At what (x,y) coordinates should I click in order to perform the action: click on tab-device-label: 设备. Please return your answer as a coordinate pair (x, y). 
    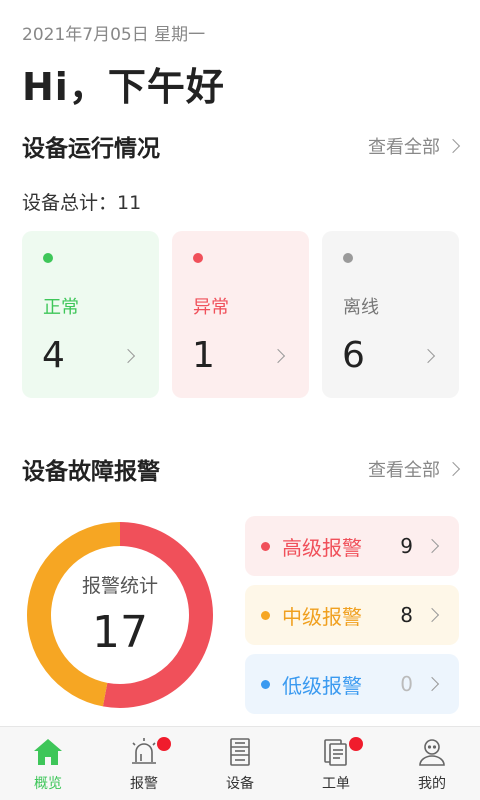
    Looking at the image, I should click on (240, 784).